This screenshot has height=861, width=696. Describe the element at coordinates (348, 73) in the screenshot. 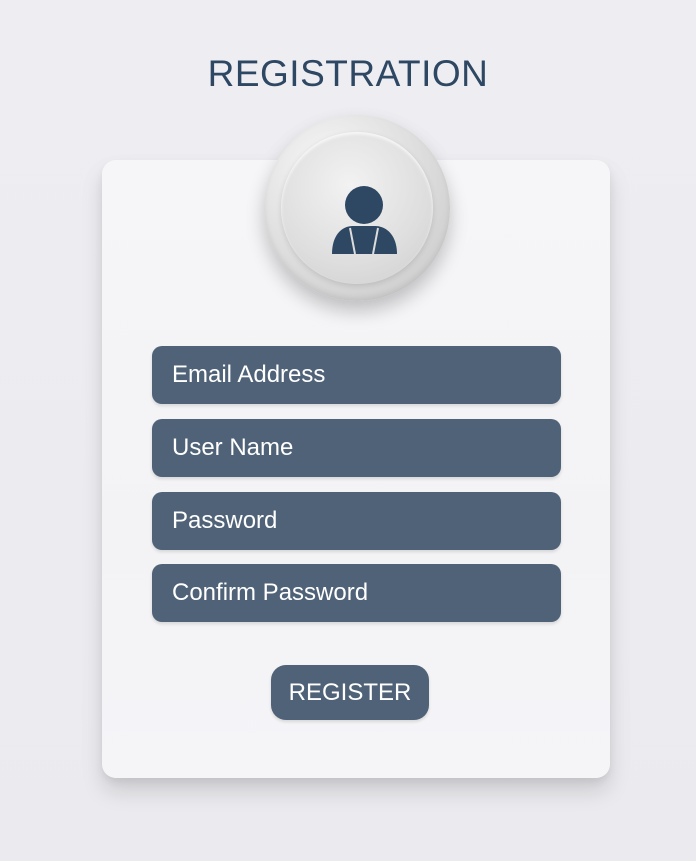

I see `page-title: REGISTRATION` at that location.